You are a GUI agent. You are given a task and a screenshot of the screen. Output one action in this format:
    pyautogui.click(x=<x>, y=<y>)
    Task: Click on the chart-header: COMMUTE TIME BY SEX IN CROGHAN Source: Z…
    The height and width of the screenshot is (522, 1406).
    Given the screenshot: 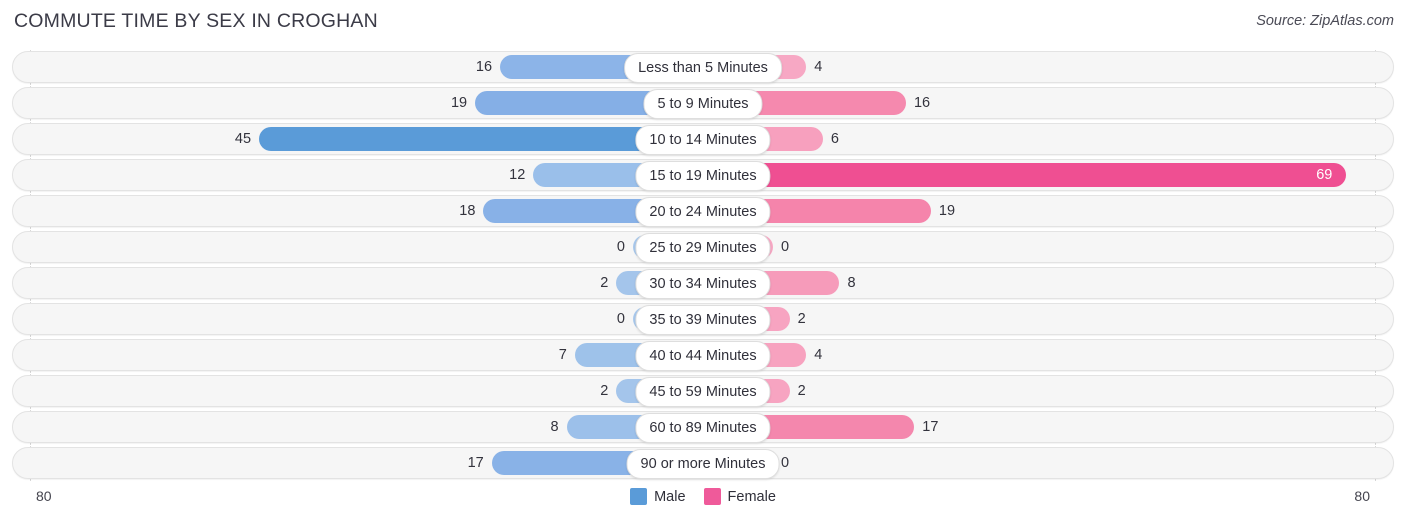 What is the action you would take?
    pyautogui.click(x=703, y=22)
    